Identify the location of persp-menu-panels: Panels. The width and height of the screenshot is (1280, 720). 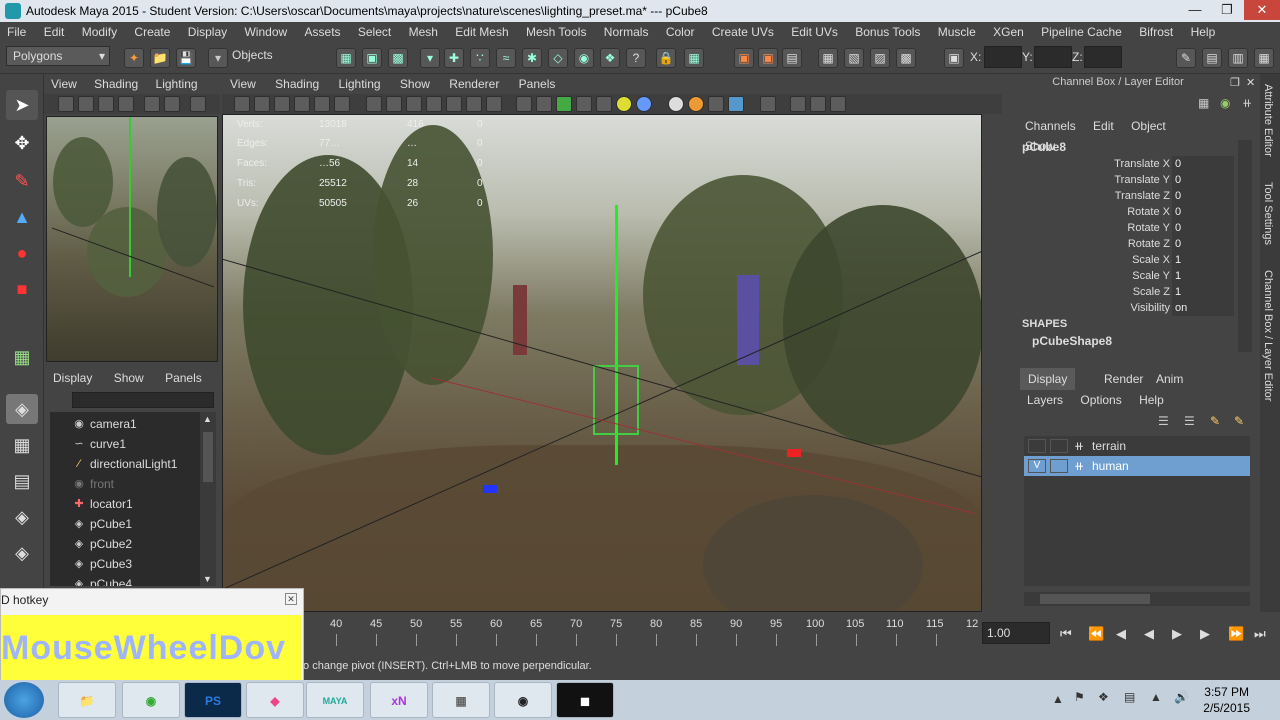
(537, 84).